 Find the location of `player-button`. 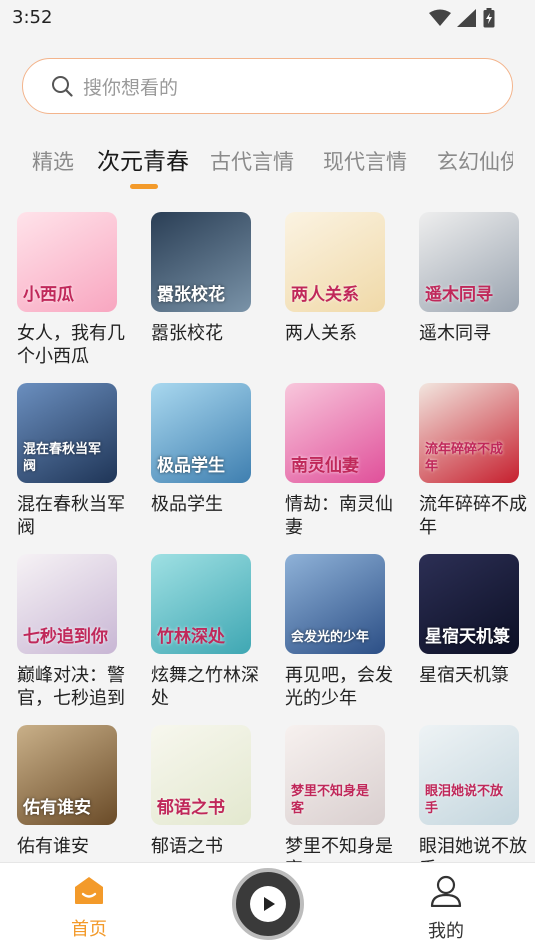

player-button is located at coordinates (268, 904).